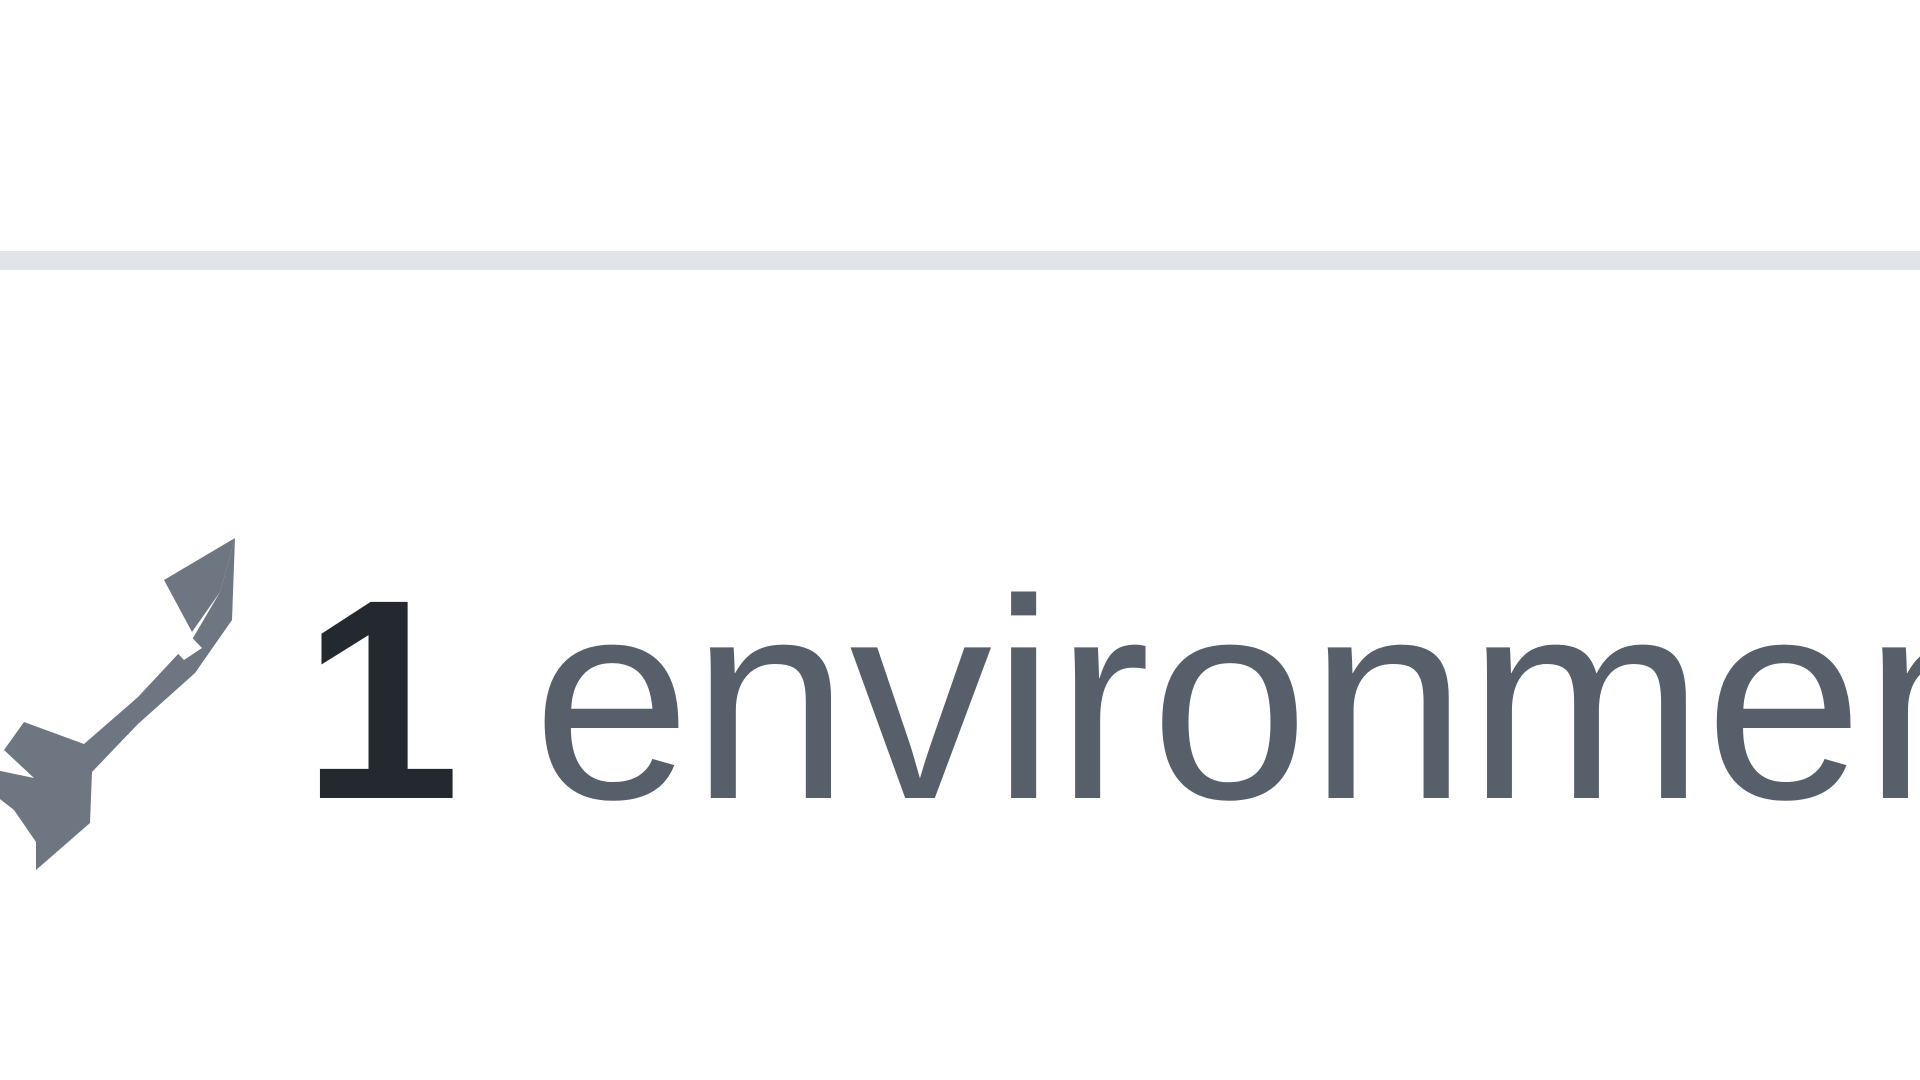 Image resolution: width=1920 pixels, height=1080 pixels. What do you see at coordinates (960, 260) in the screenshot?
I see `section-divider` at bounding box center [960, 260].